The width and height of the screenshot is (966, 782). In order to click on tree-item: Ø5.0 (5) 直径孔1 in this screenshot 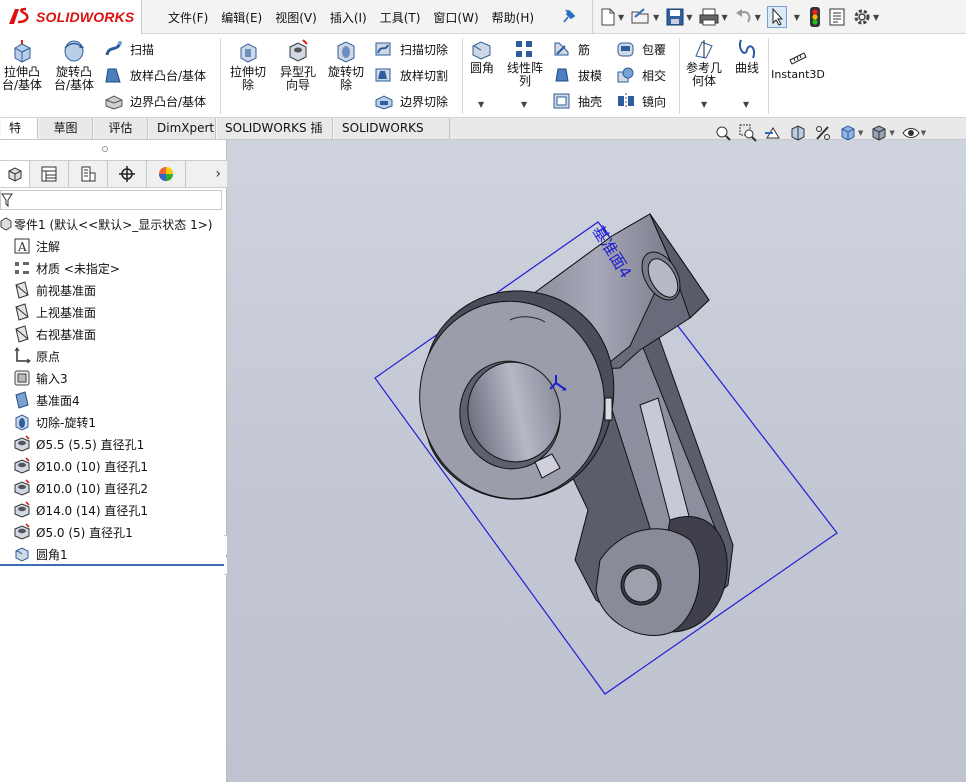, I will do `click(113, 532)`.